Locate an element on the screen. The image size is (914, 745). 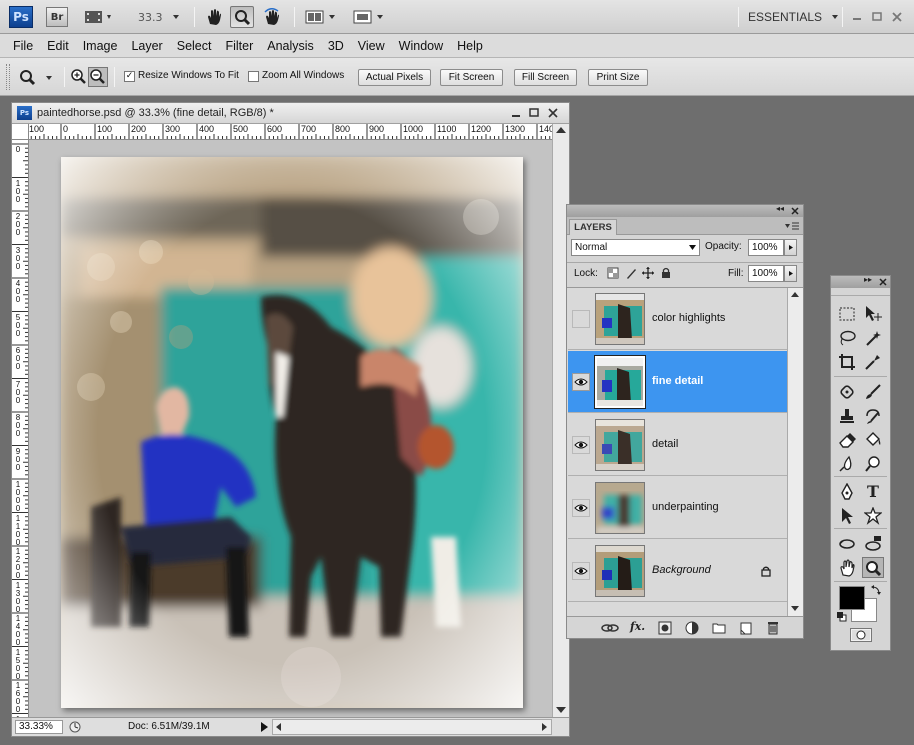
view-extras-button is located at coordinates (99, 17).